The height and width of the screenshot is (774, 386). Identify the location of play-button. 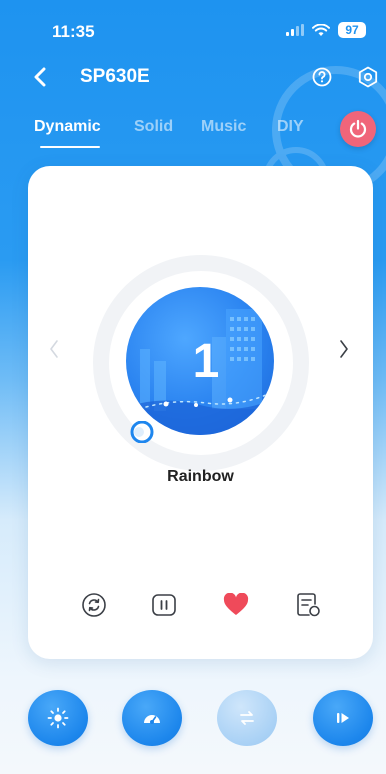
(343, 718).